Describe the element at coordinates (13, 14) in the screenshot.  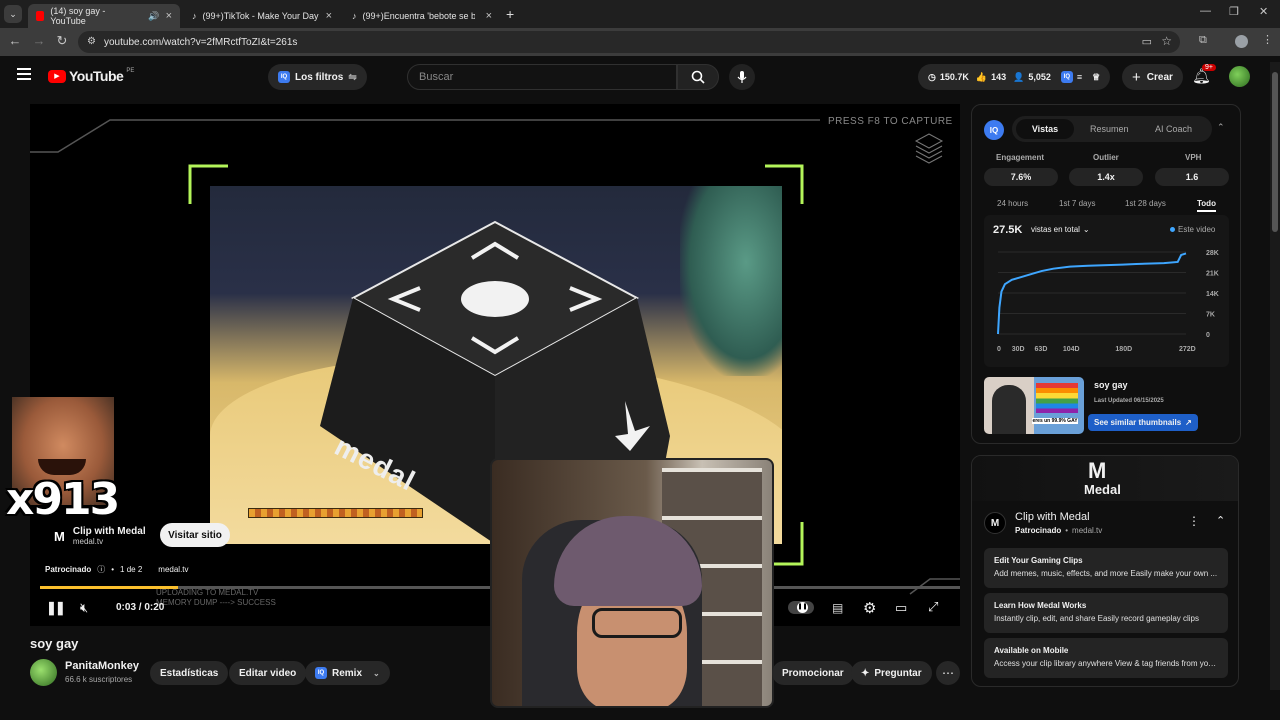
I see `tab-search-button: ⌄` at that location.